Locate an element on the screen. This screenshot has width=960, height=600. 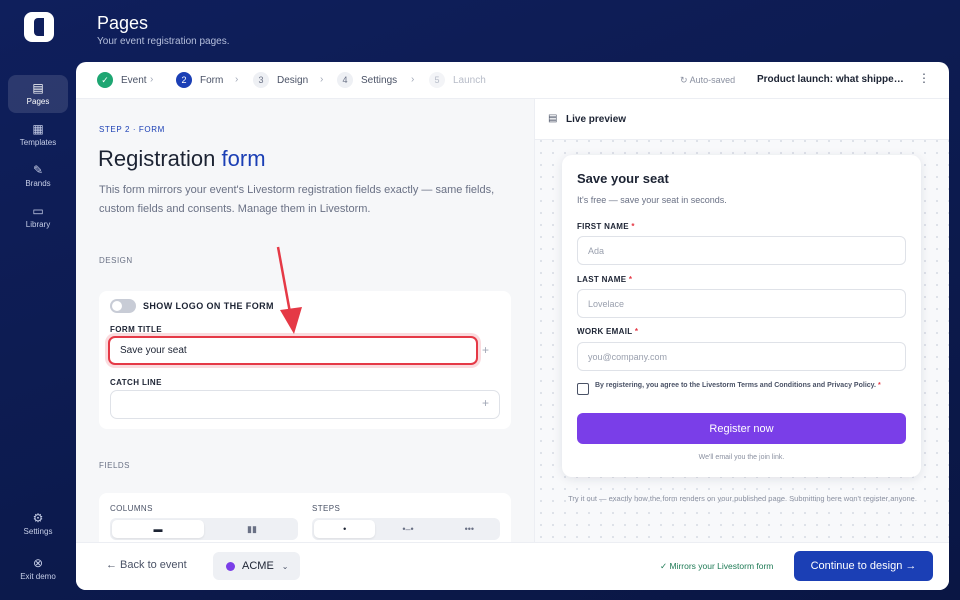
brand-color-dot is located at coordinates (230, 566).